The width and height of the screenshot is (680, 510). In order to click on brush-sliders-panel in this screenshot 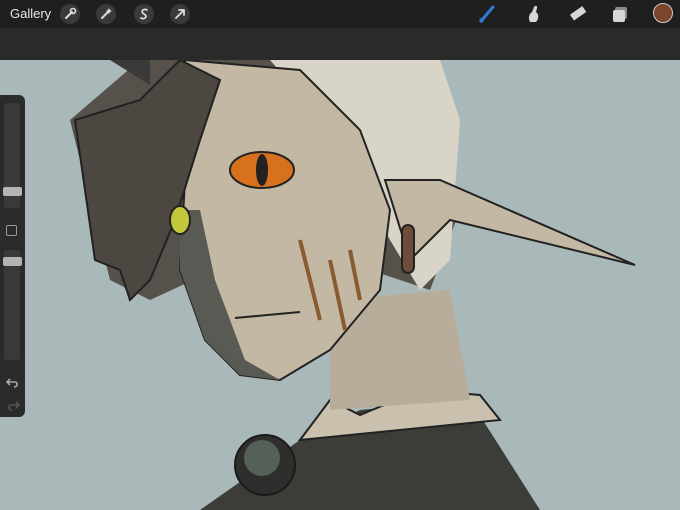, I will do `click(12, 256)`.